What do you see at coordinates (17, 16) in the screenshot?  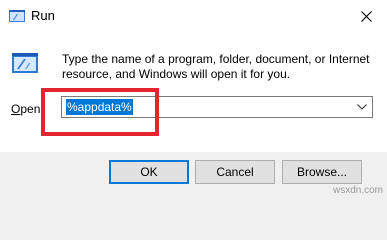 I see `run-icon` at bounding box center [17, 16].